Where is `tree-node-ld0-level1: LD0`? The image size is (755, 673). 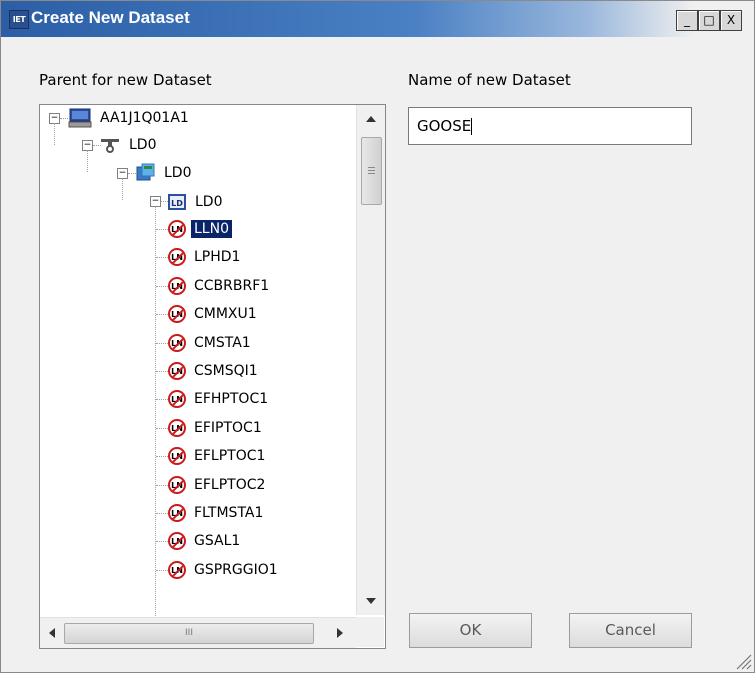
tree-node-ld0-level1: LD0 is located at coordinates (130, 145).